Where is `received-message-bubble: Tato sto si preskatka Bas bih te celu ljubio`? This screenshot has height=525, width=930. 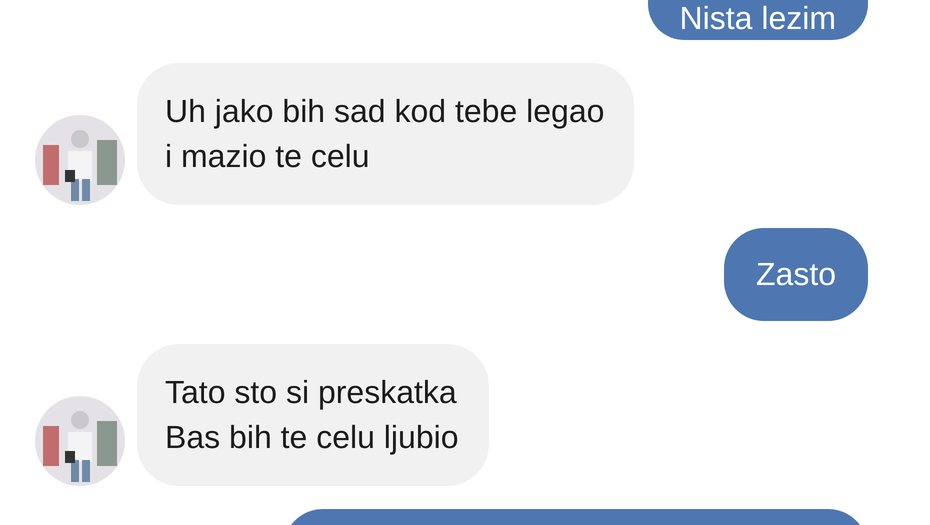 received-message-bubble: Tato sto si preskatka Bas bih te celu ljubio is located at coordinates (313, 415).